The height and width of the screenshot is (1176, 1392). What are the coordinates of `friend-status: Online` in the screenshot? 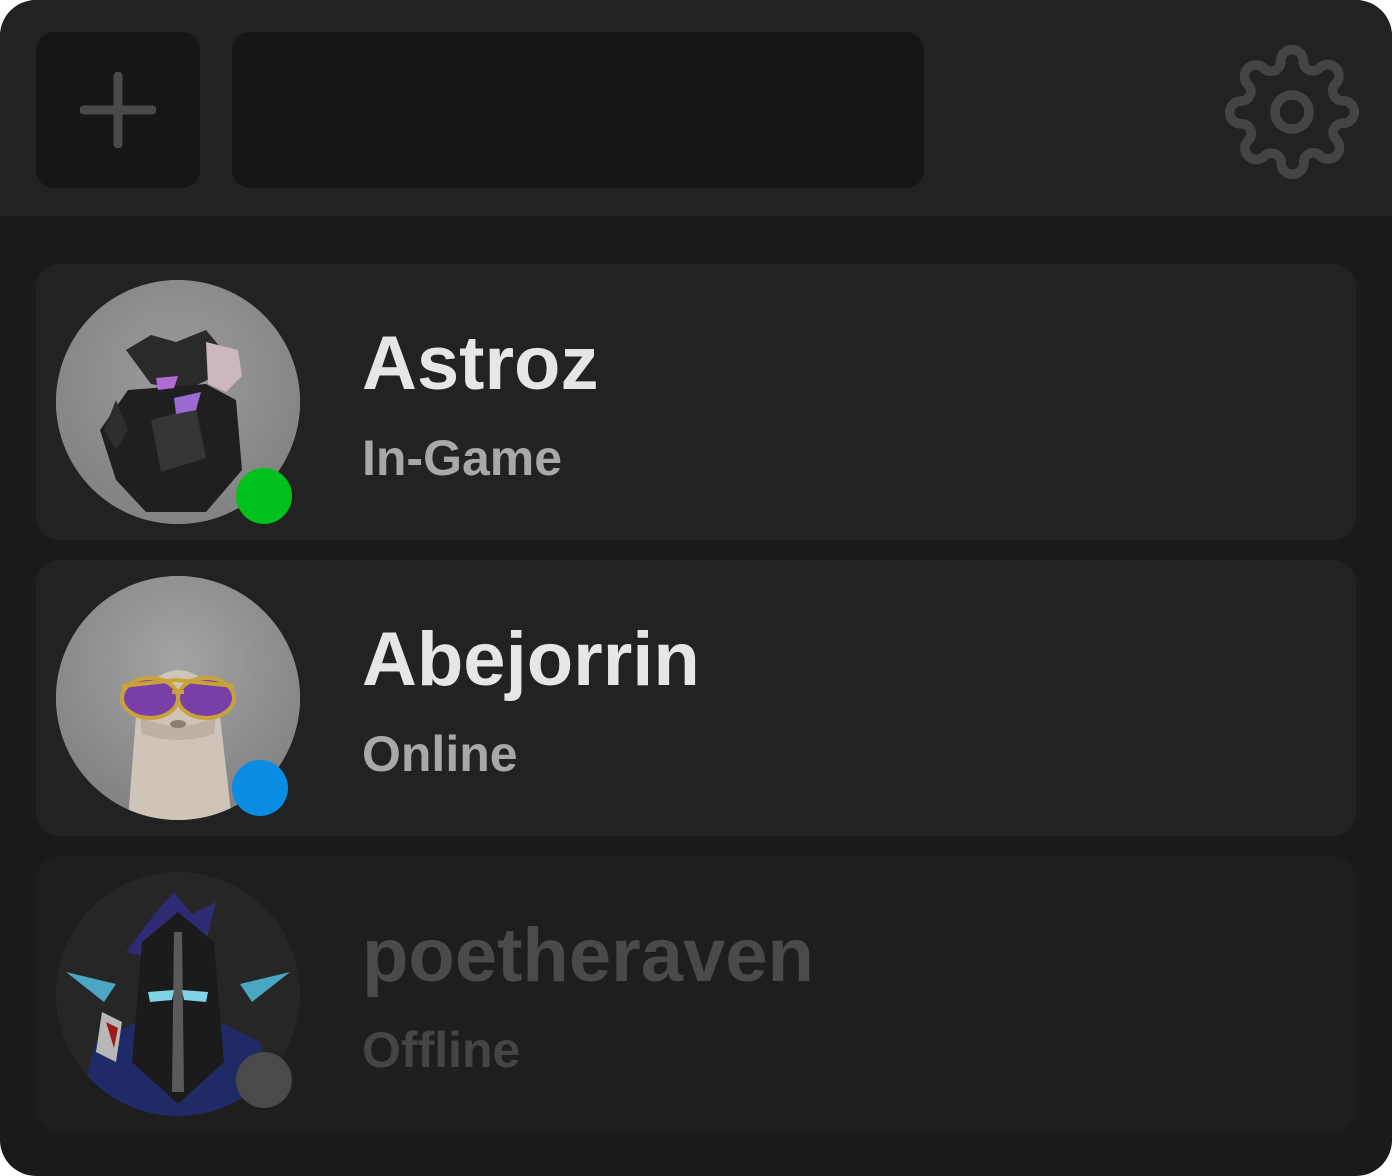 It's located at (440, 754).